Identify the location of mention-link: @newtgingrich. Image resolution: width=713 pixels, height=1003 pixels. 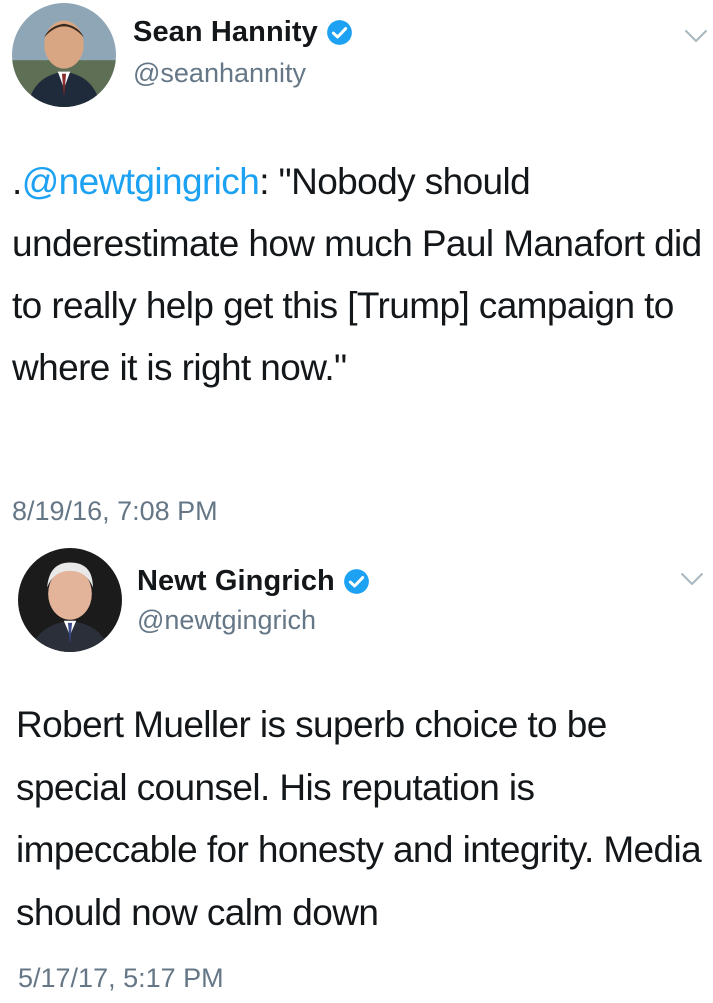
(141, 181).